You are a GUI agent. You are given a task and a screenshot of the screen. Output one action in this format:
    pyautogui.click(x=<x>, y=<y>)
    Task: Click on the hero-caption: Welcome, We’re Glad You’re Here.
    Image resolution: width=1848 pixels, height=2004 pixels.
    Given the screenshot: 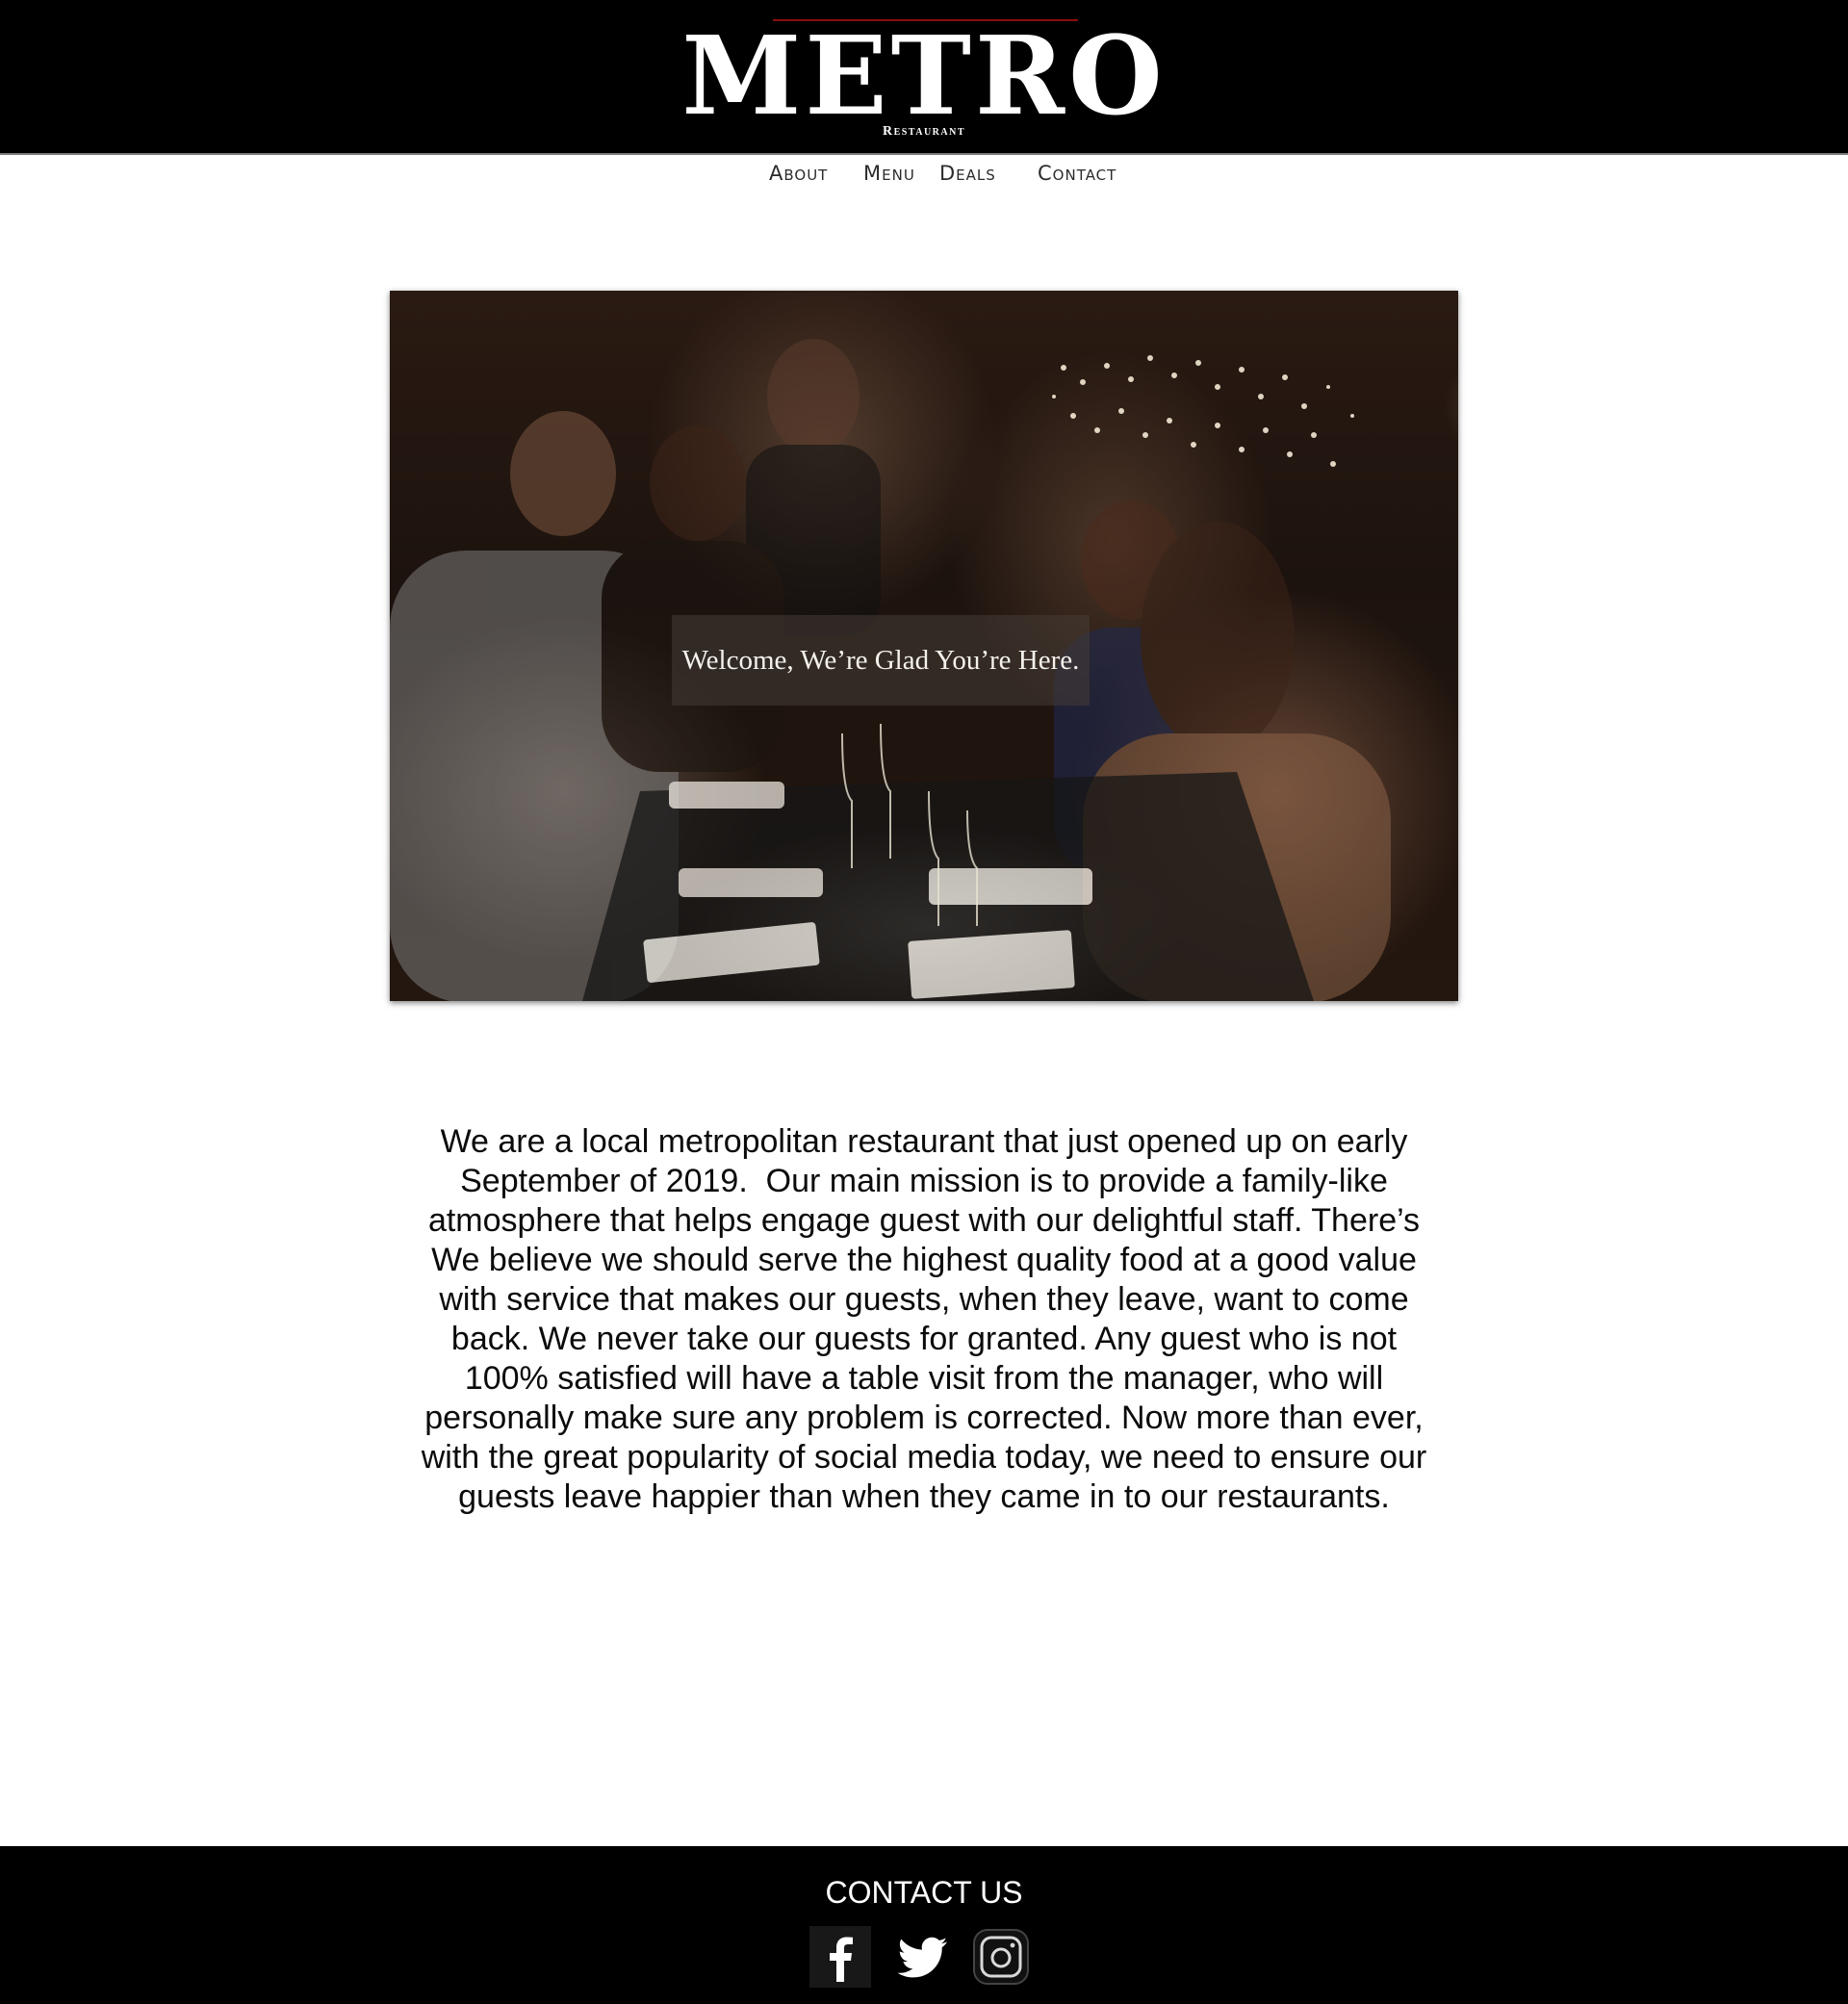 What is the action you would take?
    pyautogui.click(x=880, y=660)
    